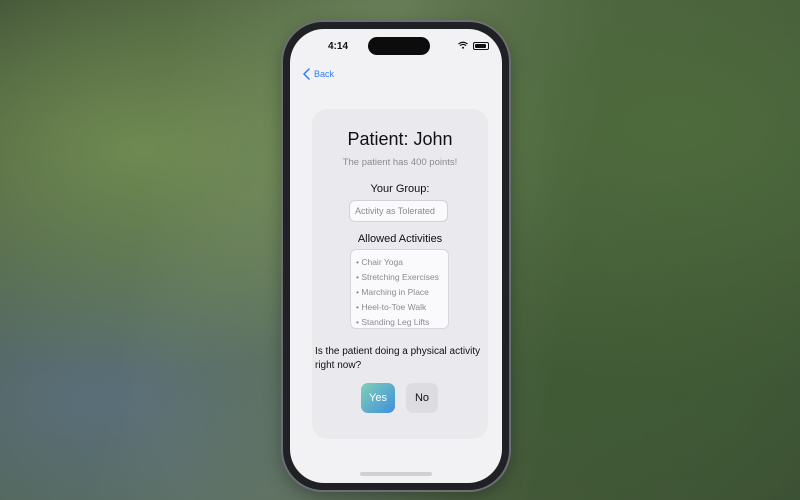  Describe the element at coordinates (422, 398) in the screenshot. I see `no-button: No` at that location.